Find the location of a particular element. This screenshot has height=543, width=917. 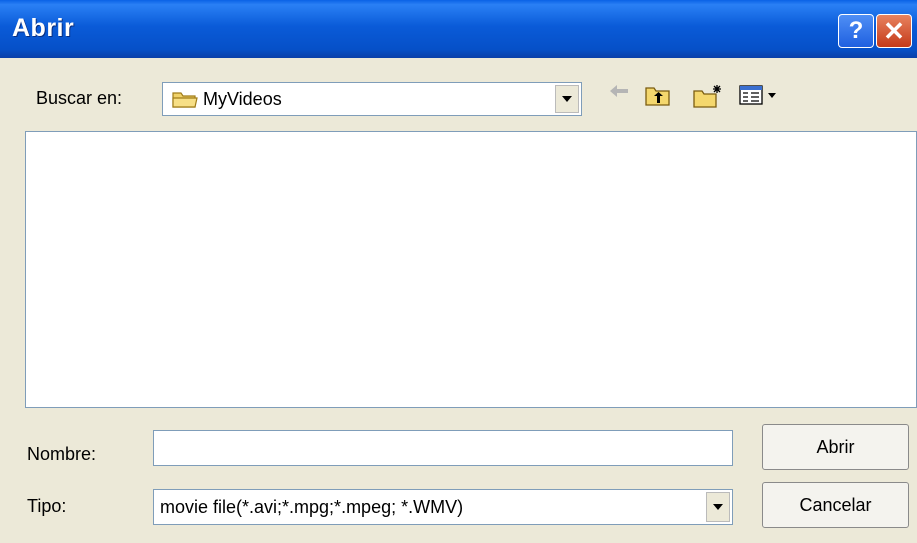

up-folder-button is located at coordinates (658, 97).